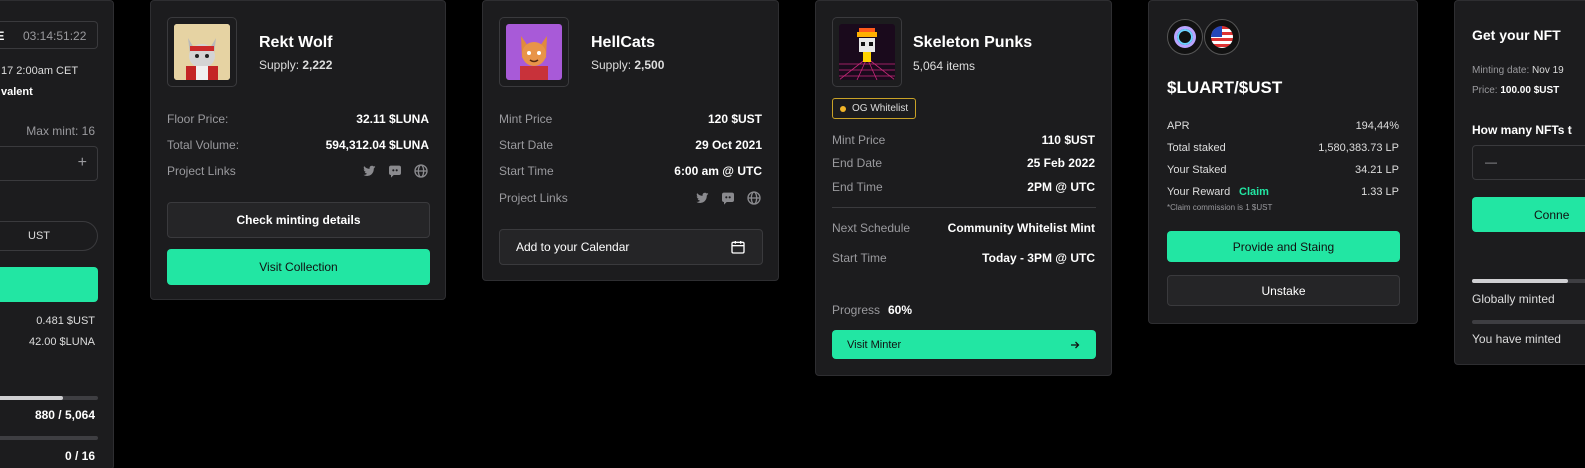 Image resolution: width=1585 pixels, height=468 pixels. Describe the element at coordinates (843, 108) in the screenshot. I see `status-dot-icon` at that location.